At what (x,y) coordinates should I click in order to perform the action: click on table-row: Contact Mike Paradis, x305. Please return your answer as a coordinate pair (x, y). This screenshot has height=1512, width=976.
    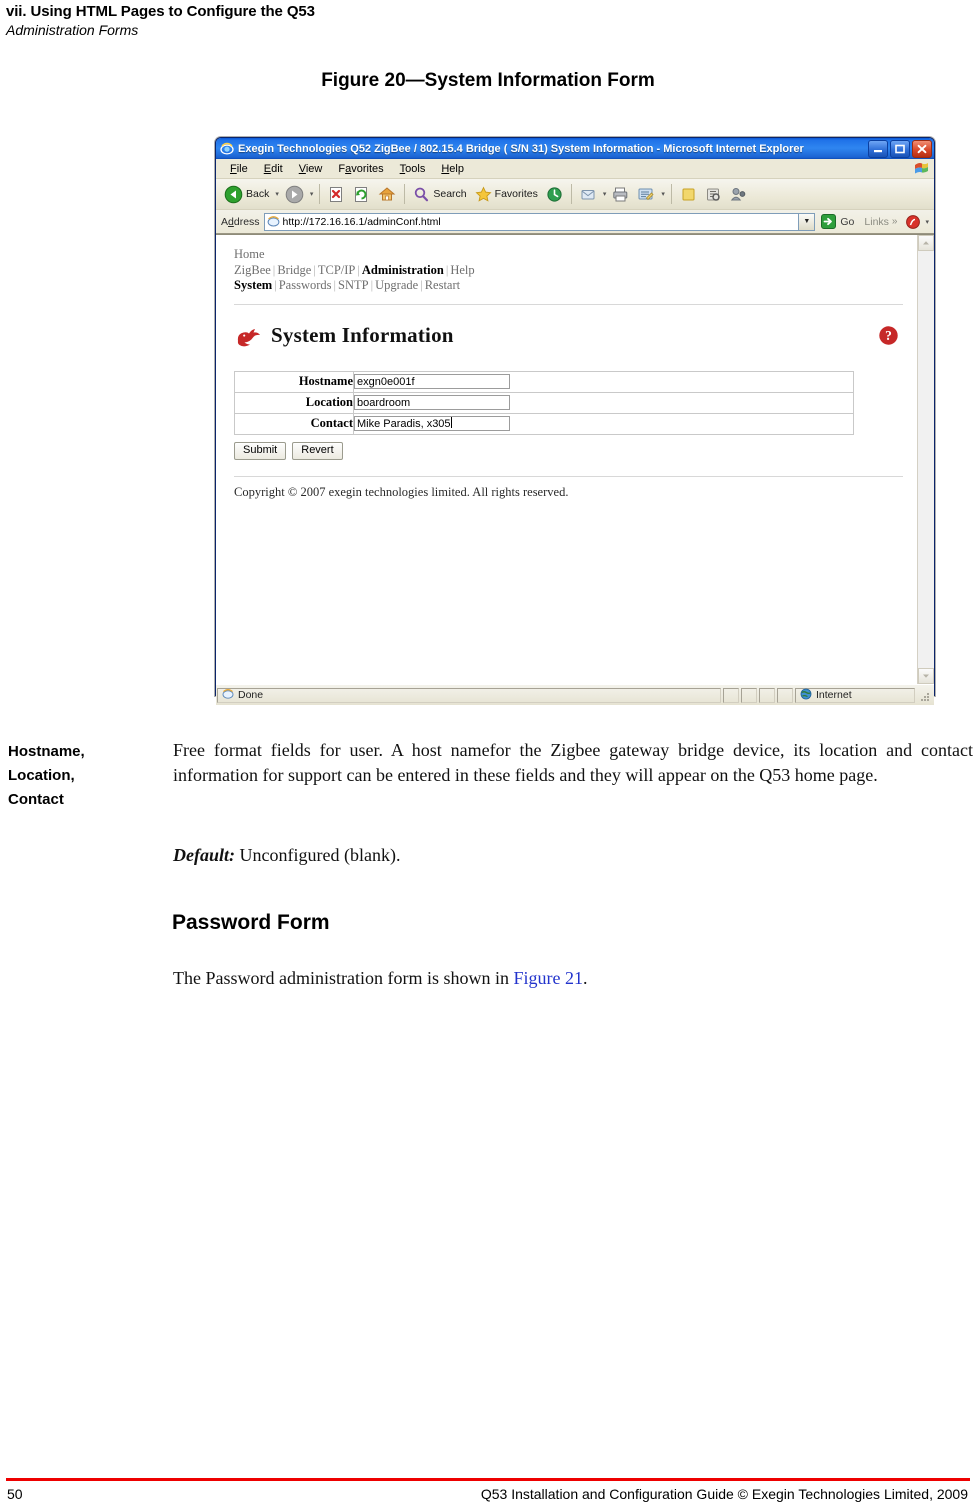
    Looking at the image, I should click on (544, 423).